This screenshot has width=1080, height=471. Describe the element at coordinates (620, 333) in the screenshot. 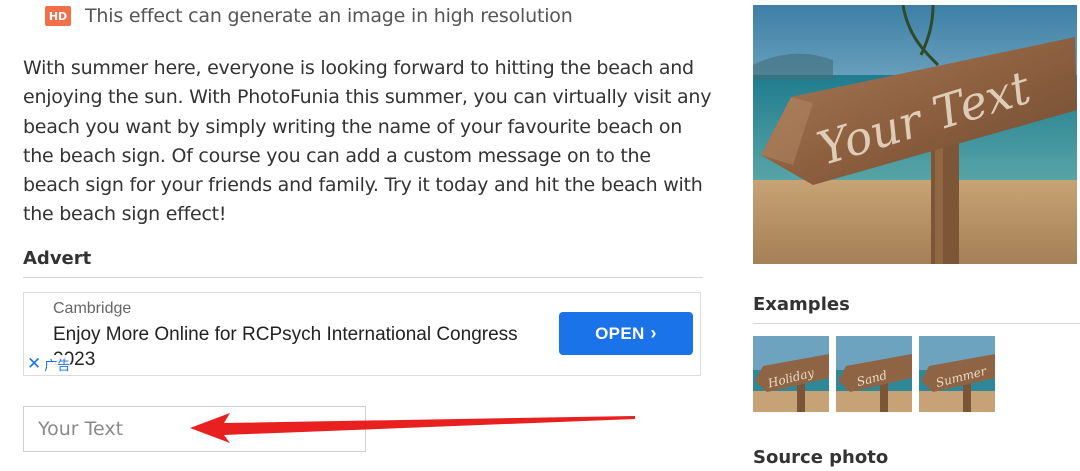

I see `ad-open-label: OPEN` at that location.